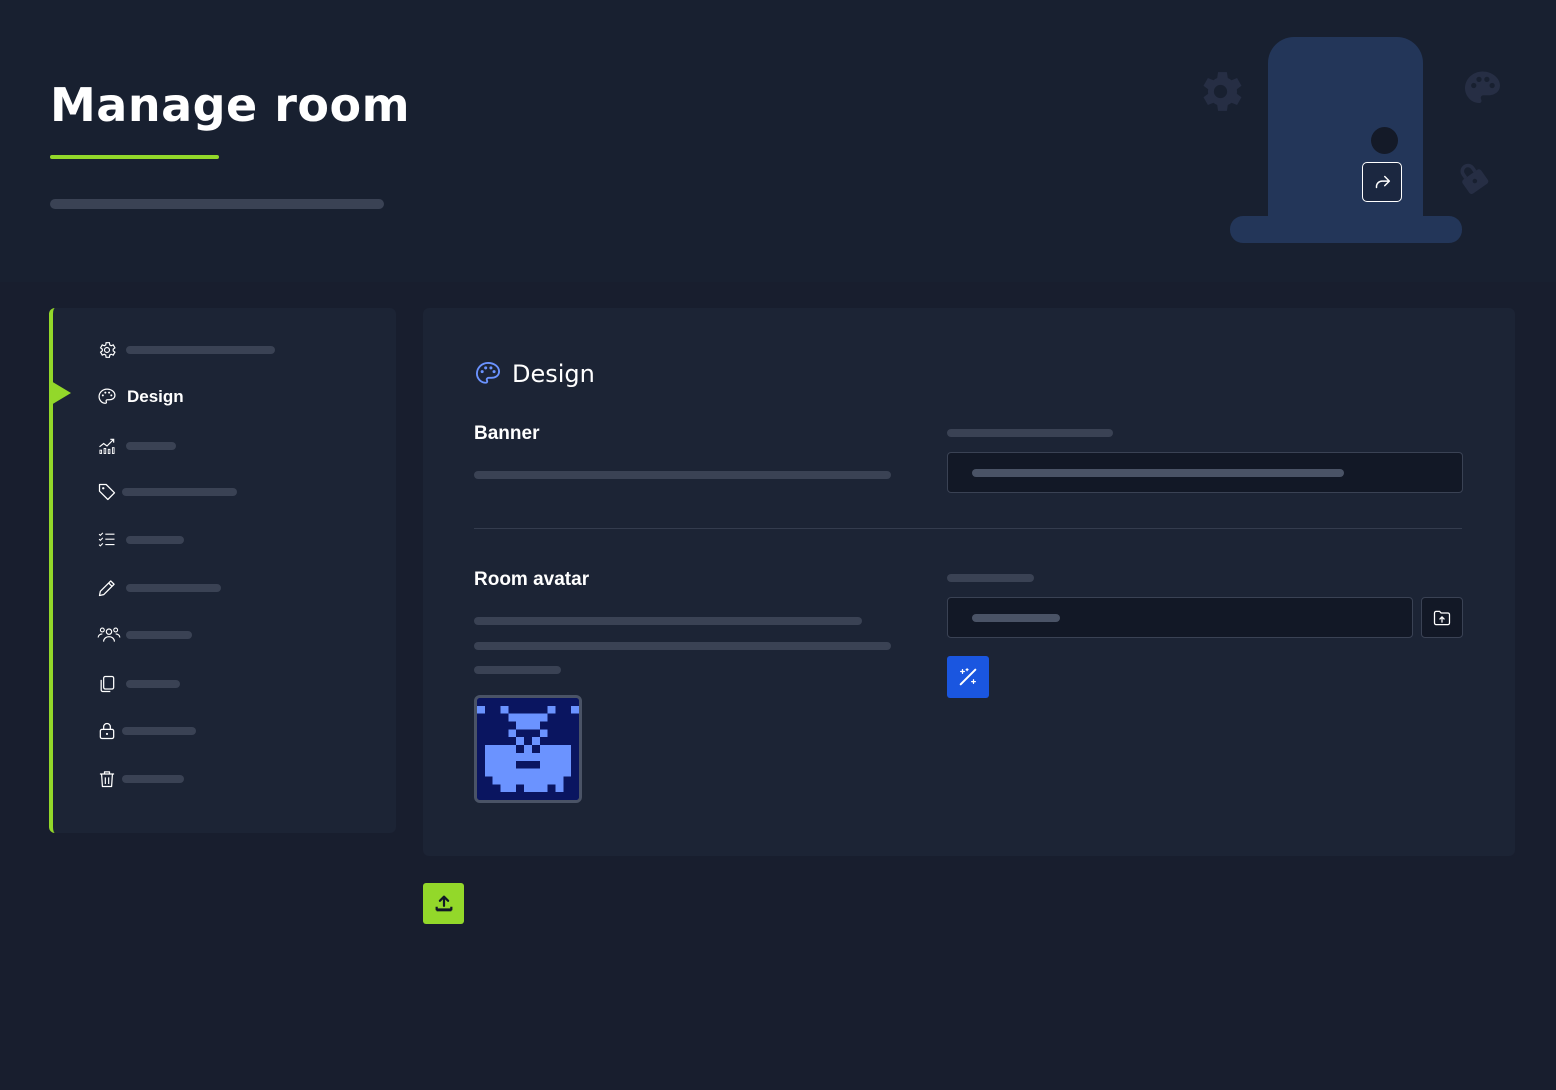 This screenshot has width=1556, height=1090. I want to click on title-underline, so click(134, 157).